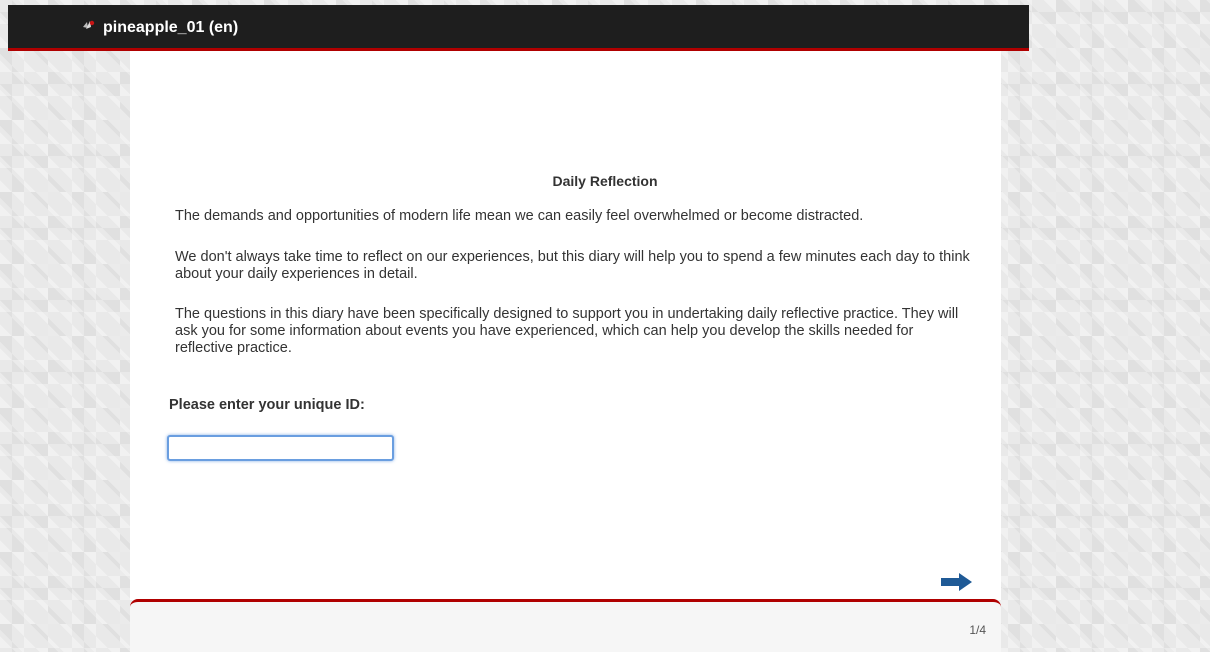 The height and width of the screenshot is (652, 1210). What do you see at coordinates (267, 405) in the screenshot?
I see `unique-id-label: Please enter your unique ID:` at bounding box center [267, 405].